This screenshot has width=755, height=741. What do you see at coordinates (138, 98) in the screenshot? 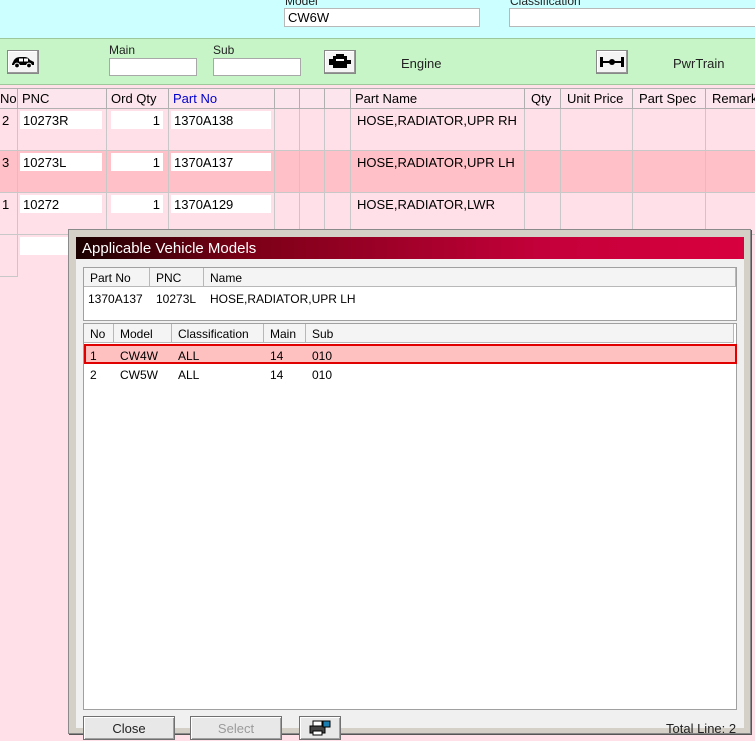
I see `col-header-ord-qty: Ord Qty` at bounding box center [138, 98].